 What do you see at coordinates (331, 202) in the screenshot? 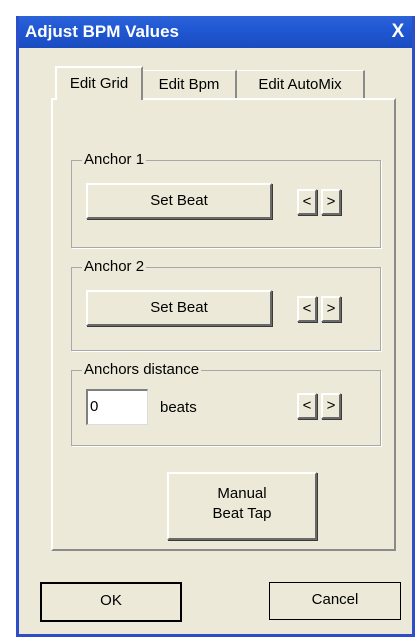
I see `anchor-1-next-button: >` at bounding box center [331, 202].